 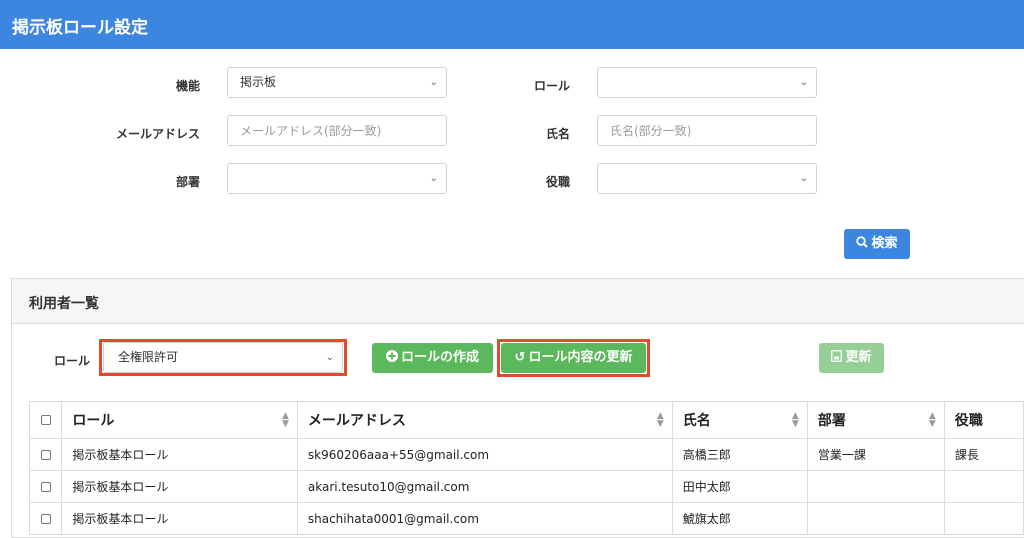 What do you see at coordinates (739, 486) in the screenshot?
I see `cell-name: 田中太郎` at bounding box center [739, 486].